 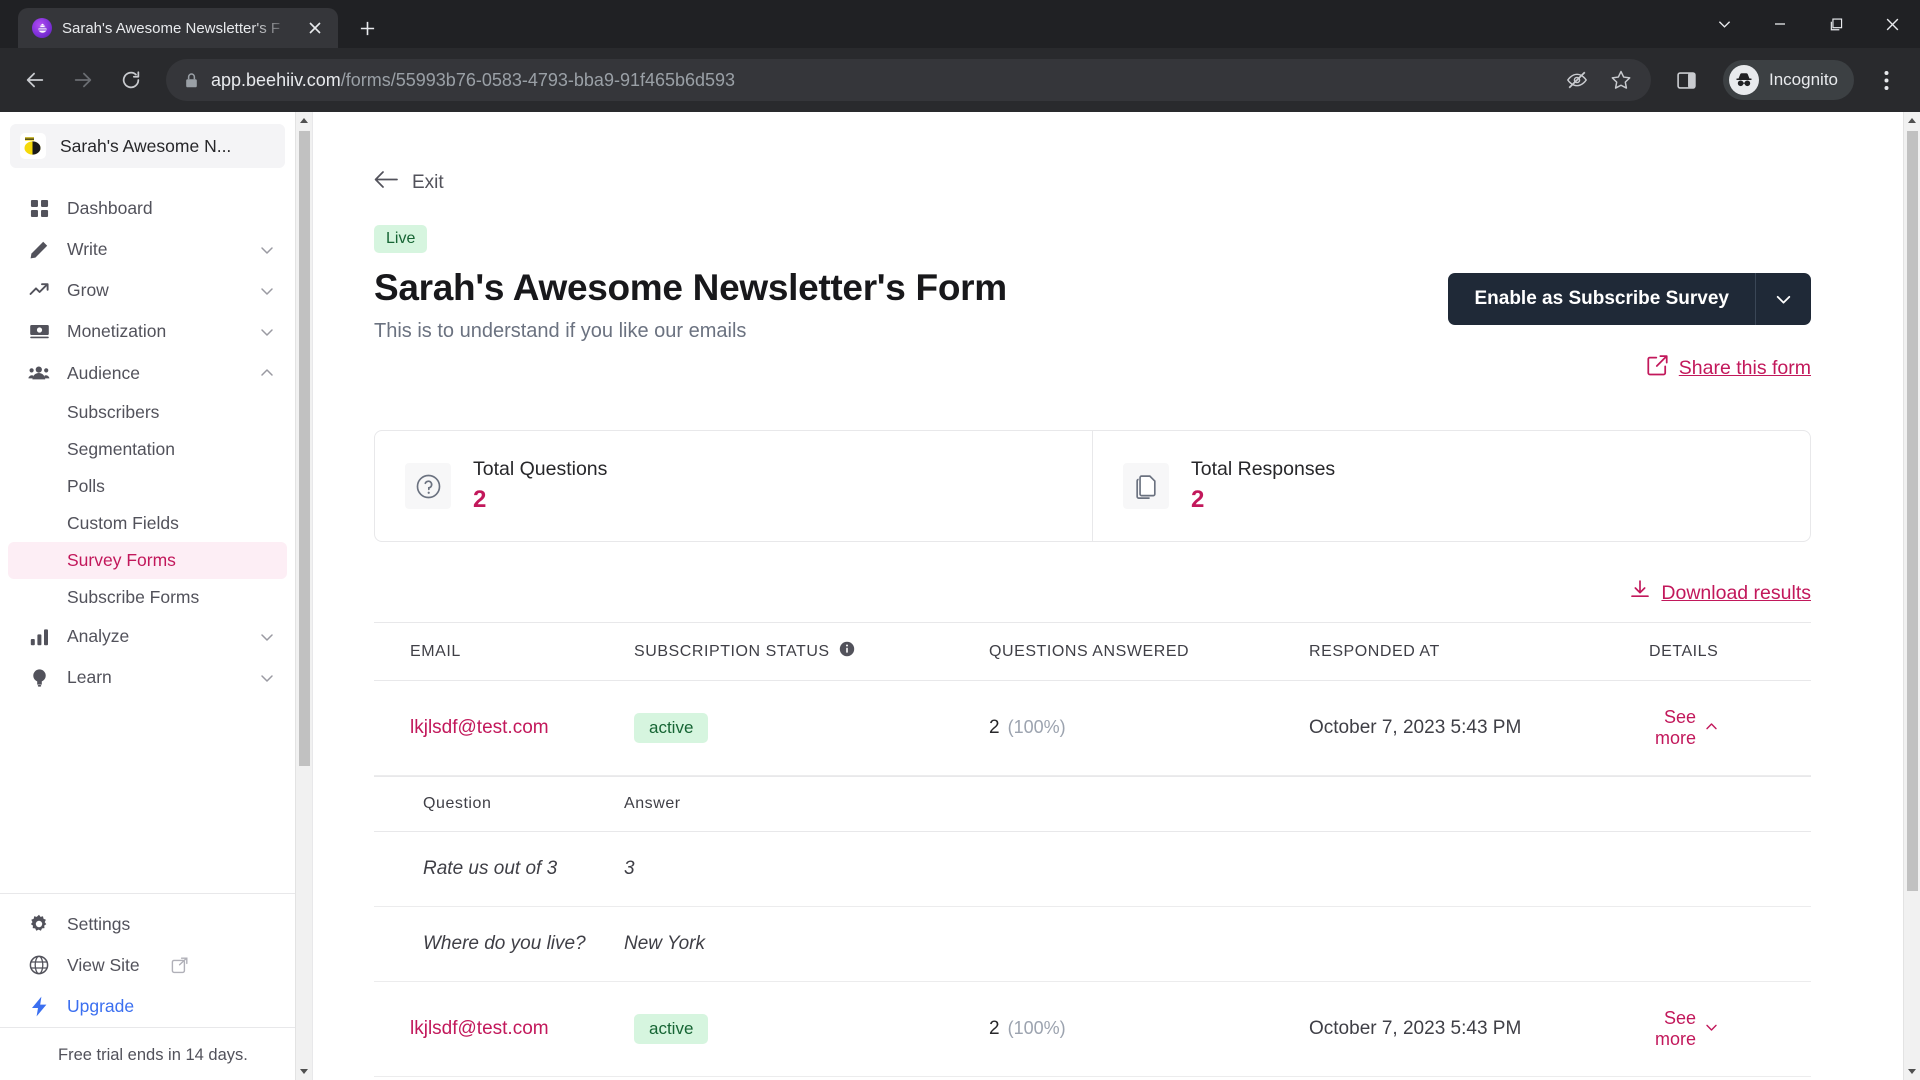 I want to click on info-icon, so click(x=847, y=651).